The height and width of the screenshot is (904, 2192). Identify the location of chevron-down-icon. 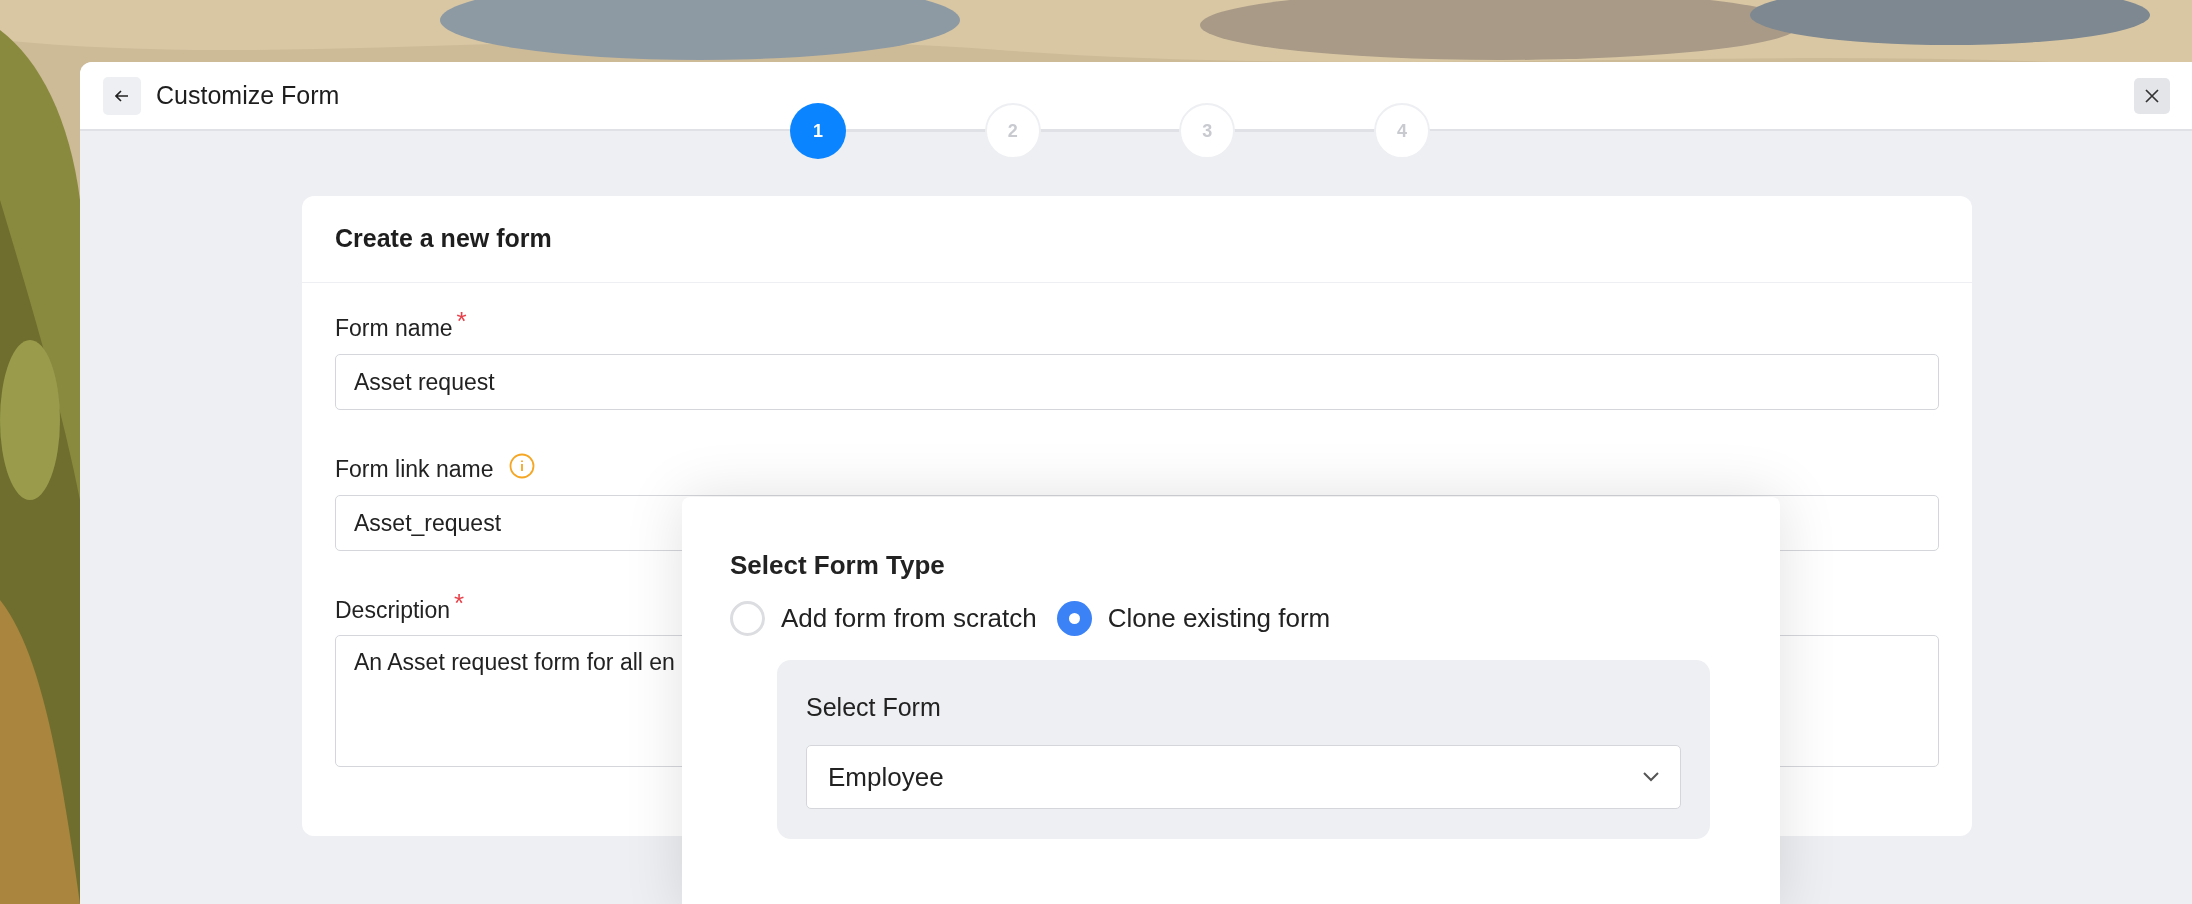
(1651, 777).